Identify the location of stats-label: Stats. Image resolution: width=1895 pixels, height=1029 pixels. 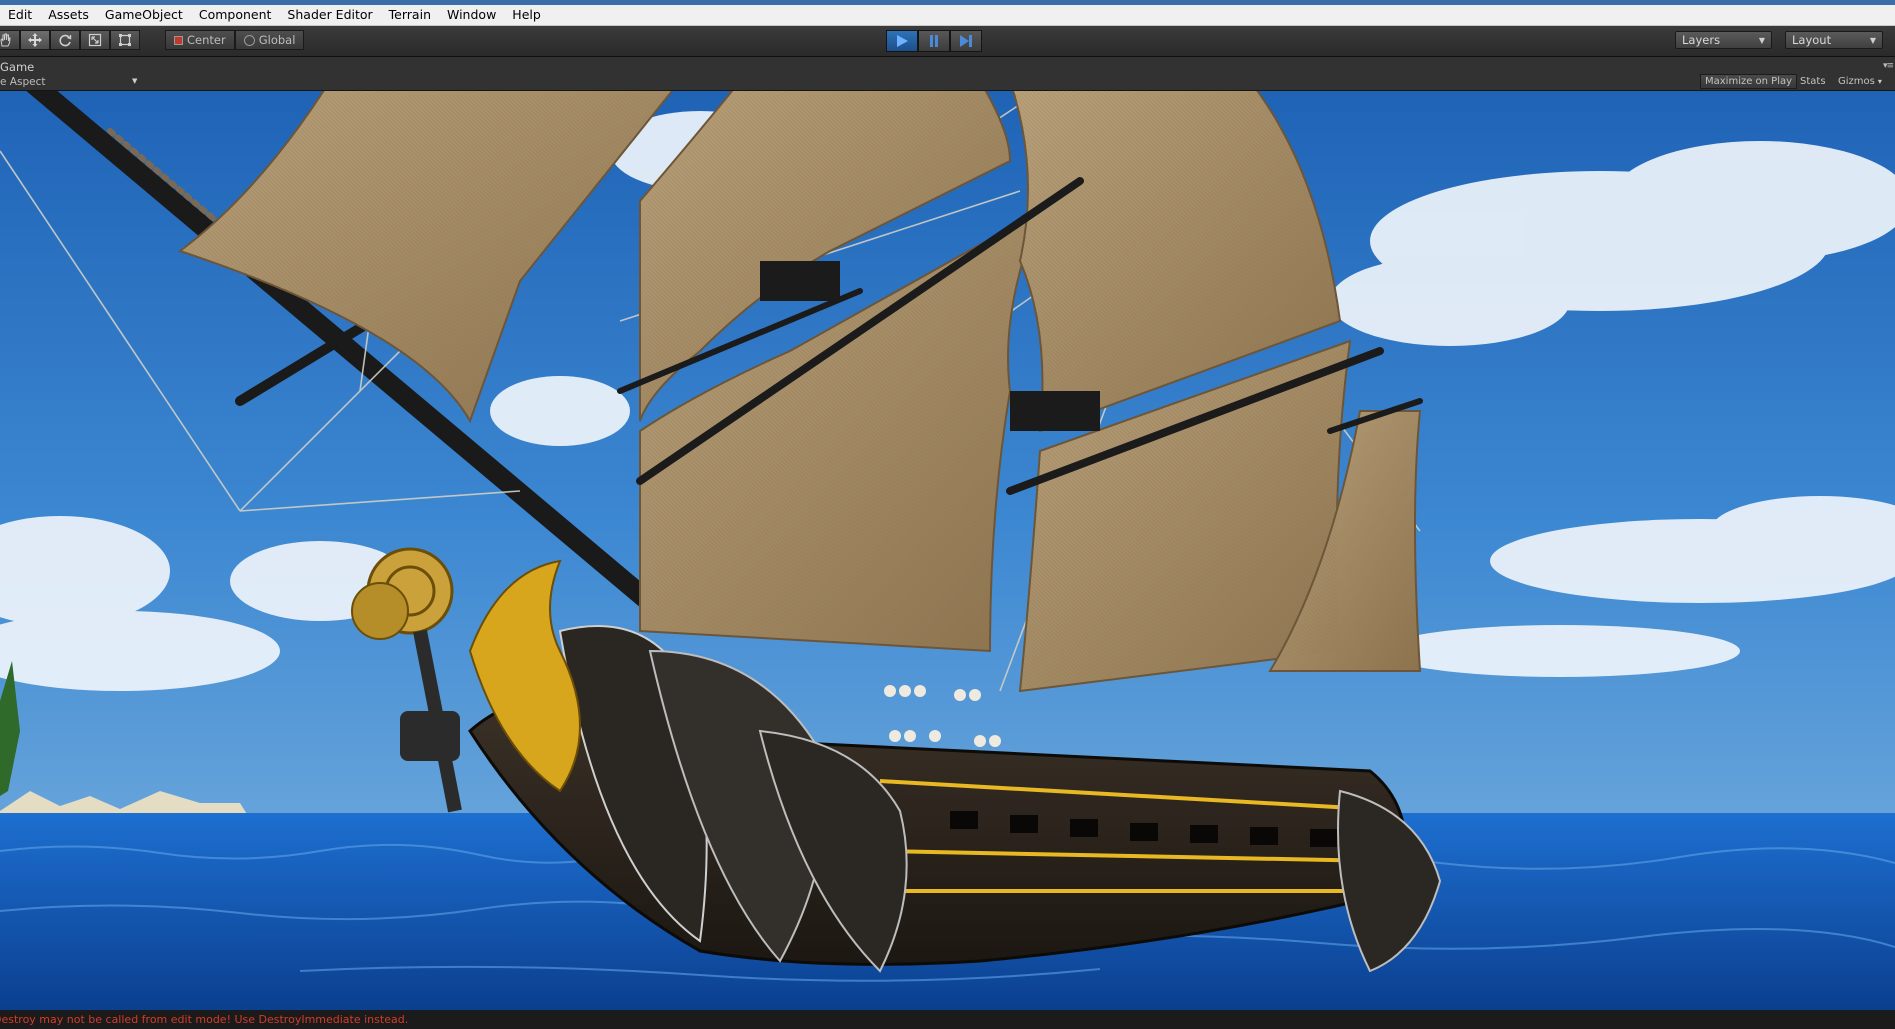
(1813, 81).